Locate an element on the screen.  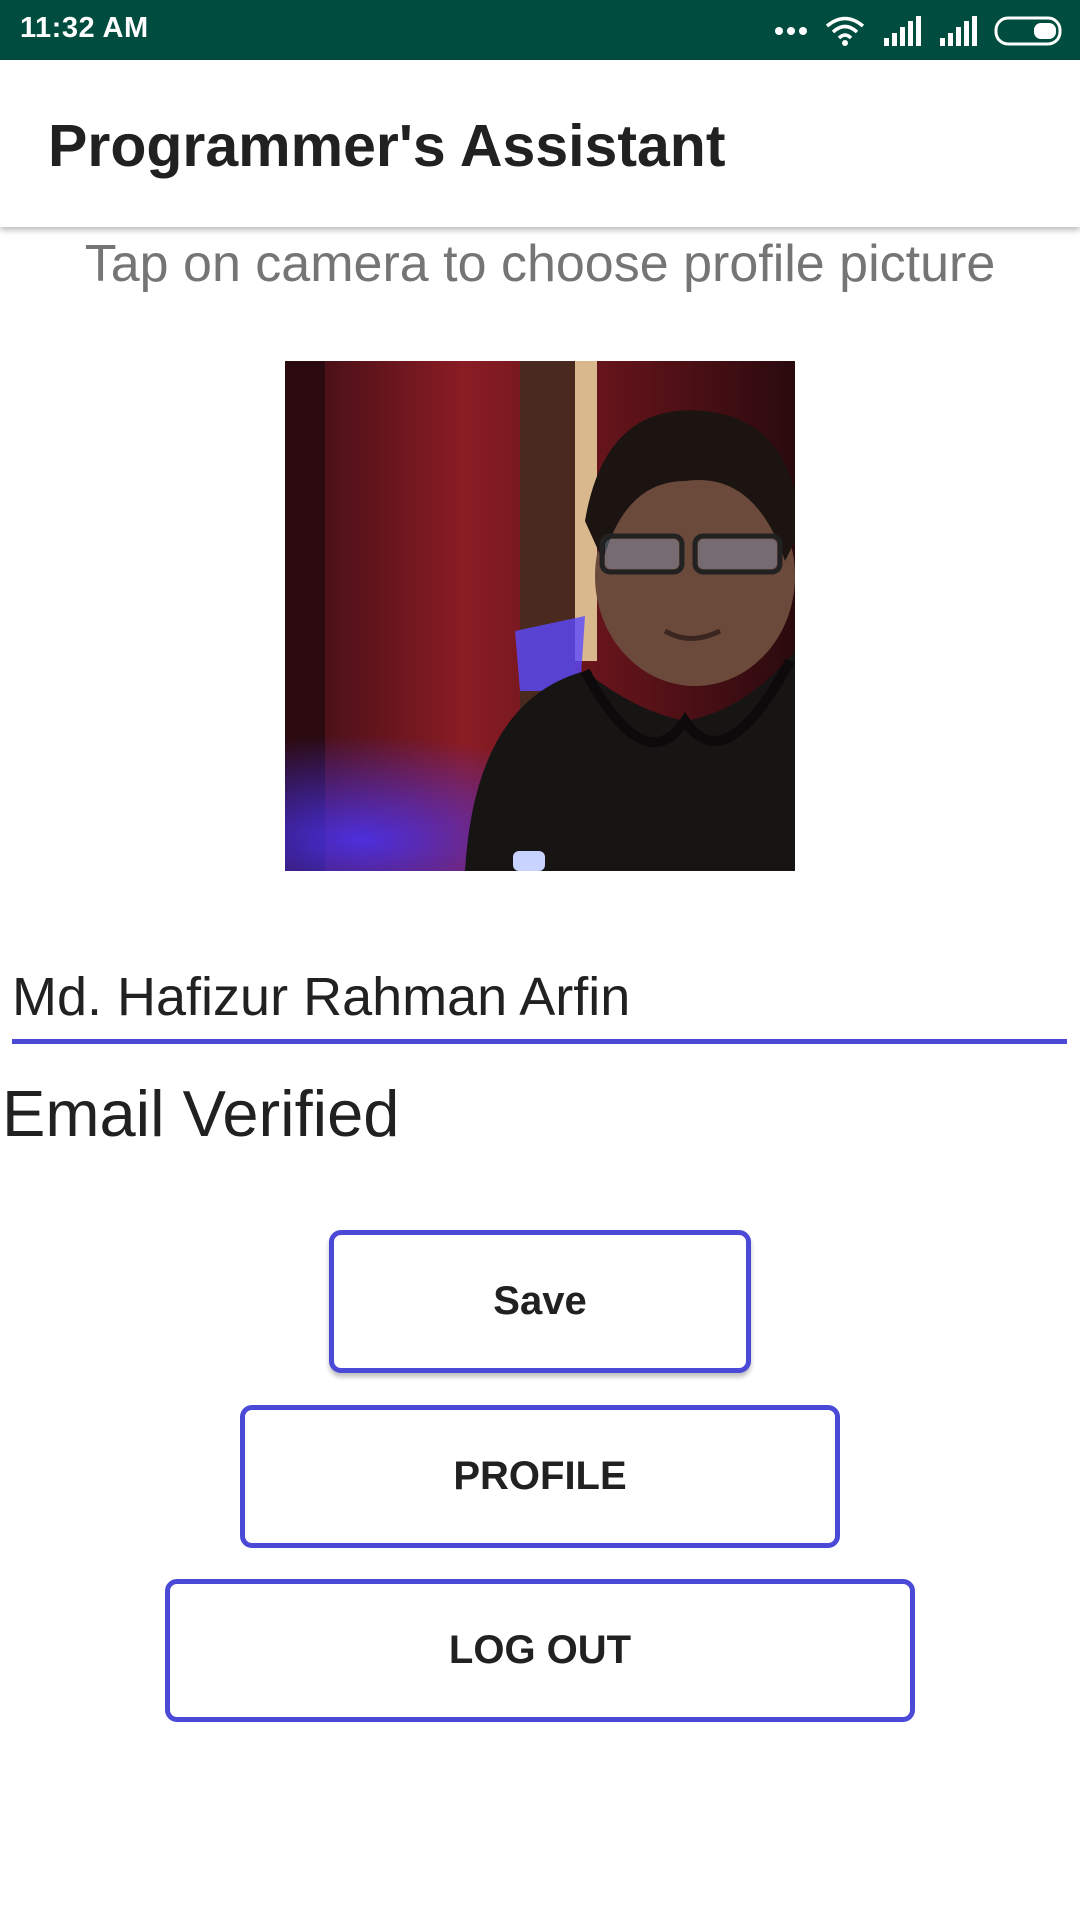
status-bar: 11:32 AM is located at coordinates (540, 30).